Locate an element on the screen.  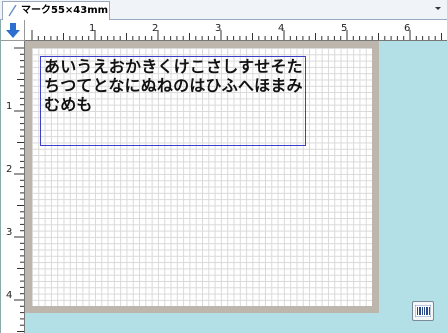
ruler-origin is located at coordinates (13, 30).